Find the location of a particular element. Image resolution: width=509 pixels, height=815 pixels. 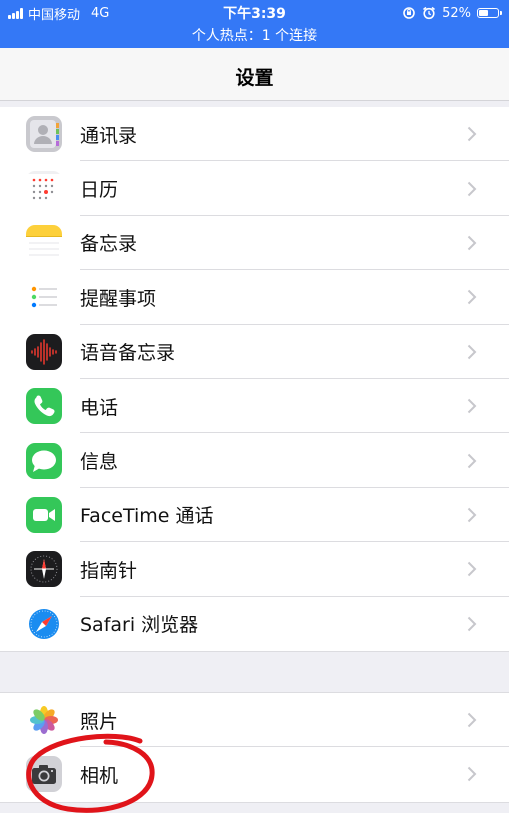

rotation-lock-icon is located at coordinates (409, 13).